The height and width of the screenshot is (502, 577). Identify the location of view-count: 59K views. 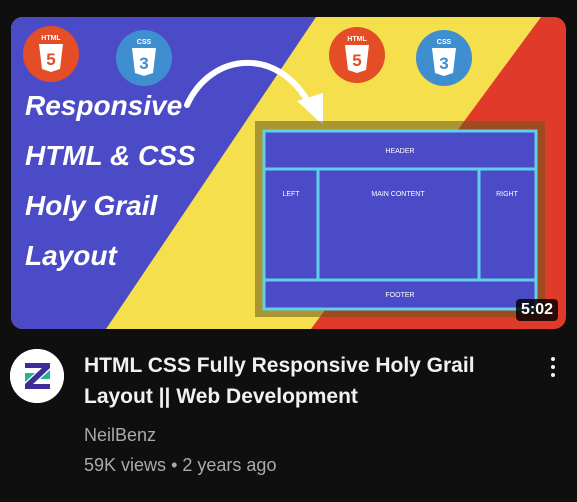
(125, 465).